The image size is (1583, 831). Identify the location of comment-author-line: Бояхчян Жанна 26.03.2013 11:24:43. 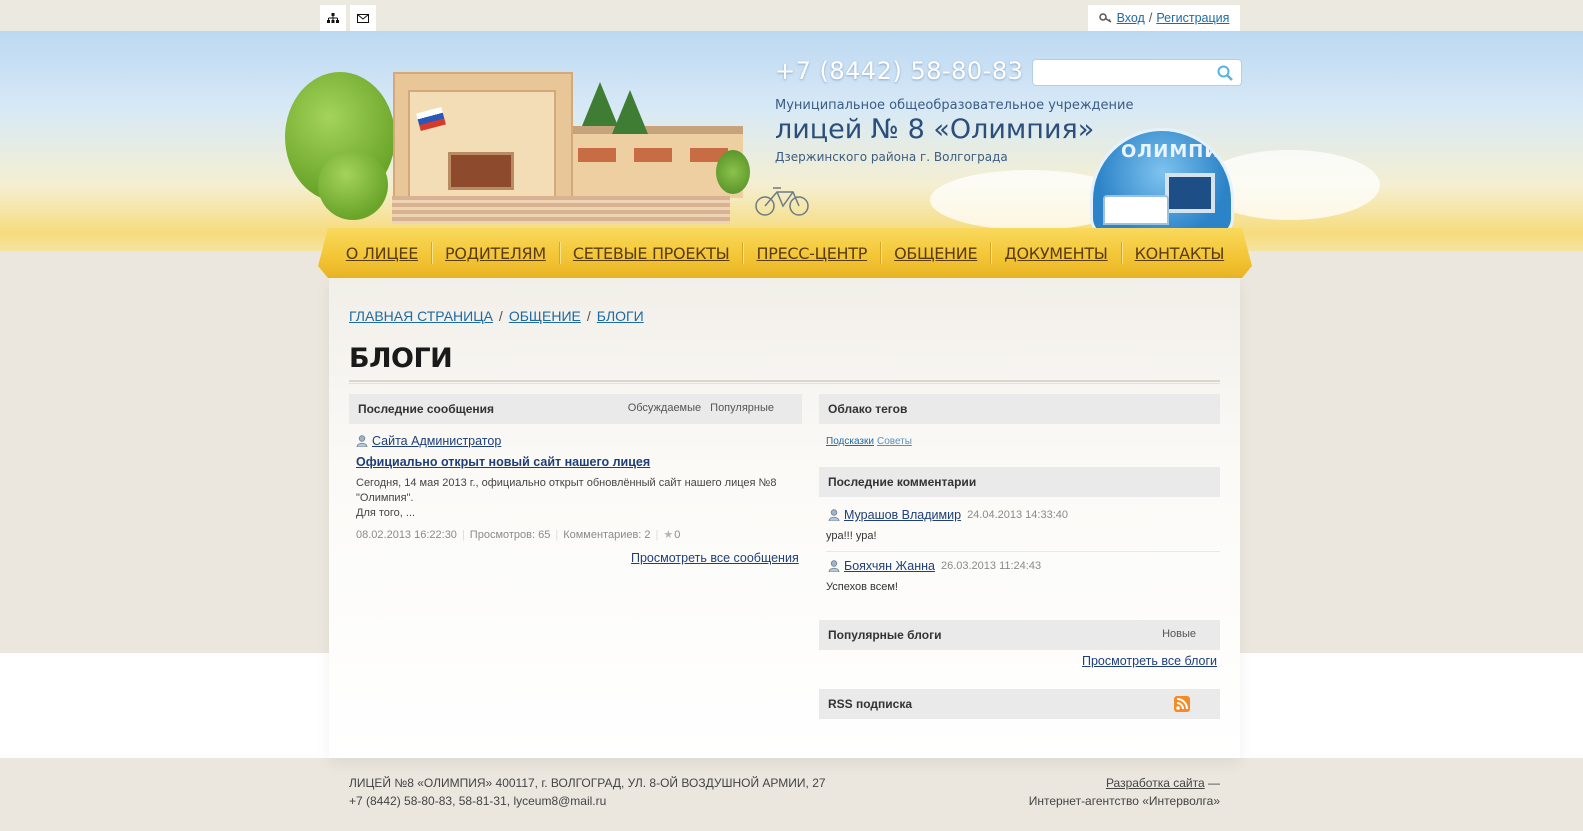
(934, 566).